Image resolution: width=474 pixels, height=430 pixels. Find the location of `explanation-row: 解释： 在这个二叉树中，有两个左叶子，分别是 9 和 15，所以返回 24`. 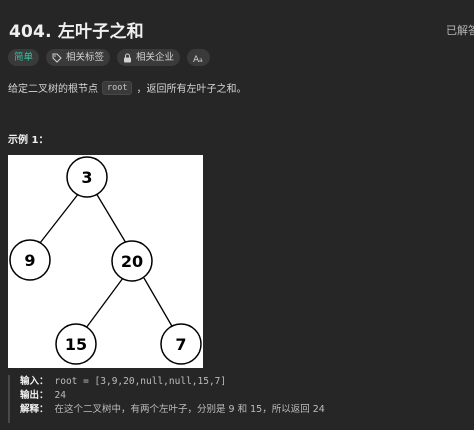

explanation-row: 解释： 在这个二叉树中，有两个左叶子，分别是 9 和 15，所以返回 24 is located at coordinates (247, 410).